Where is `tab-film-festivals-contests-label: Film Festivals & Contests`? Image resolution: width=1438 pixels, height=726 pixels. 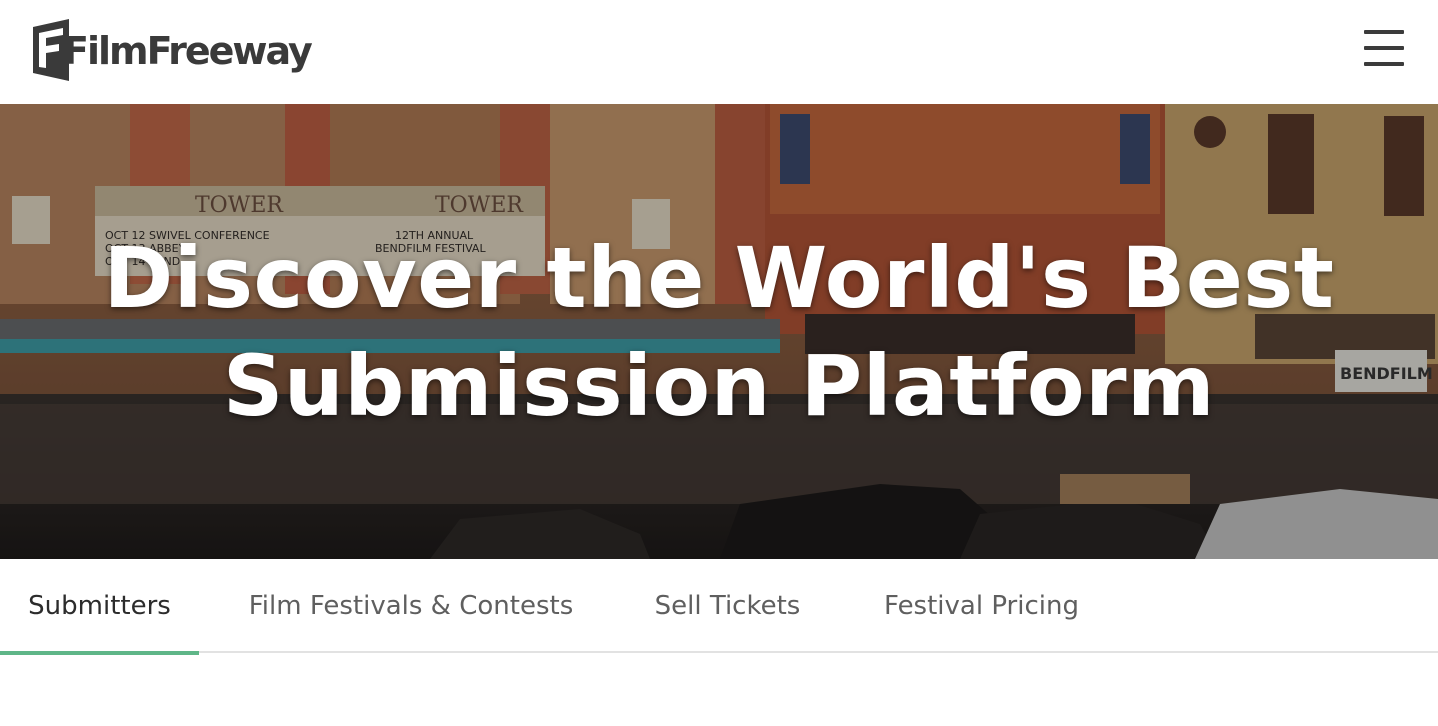 tab-film-festivals-contests-label: Film Festivals & Contests is located at coordinates (411, 606).